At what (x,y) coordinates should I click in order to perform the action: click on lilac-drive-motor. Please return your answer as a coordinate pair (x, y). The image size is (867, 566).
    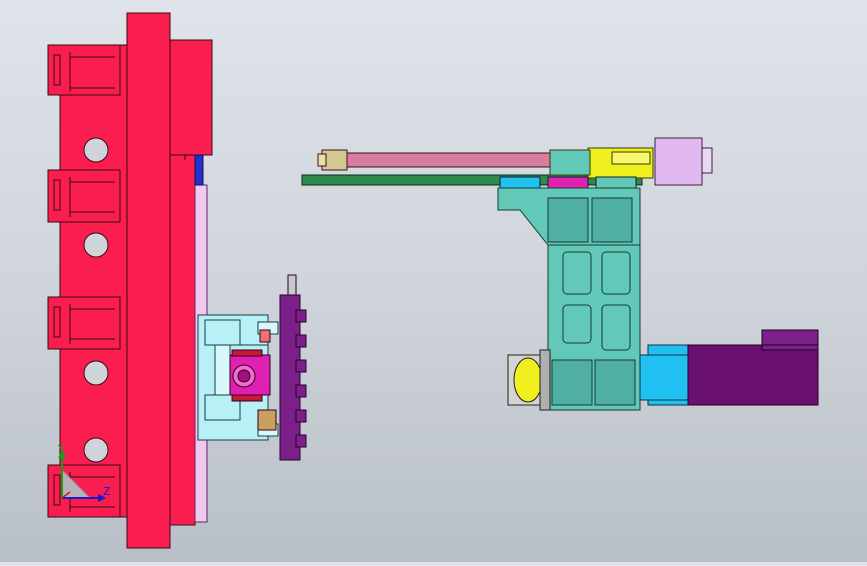
    Looking at the image, I should click on (683, 161).